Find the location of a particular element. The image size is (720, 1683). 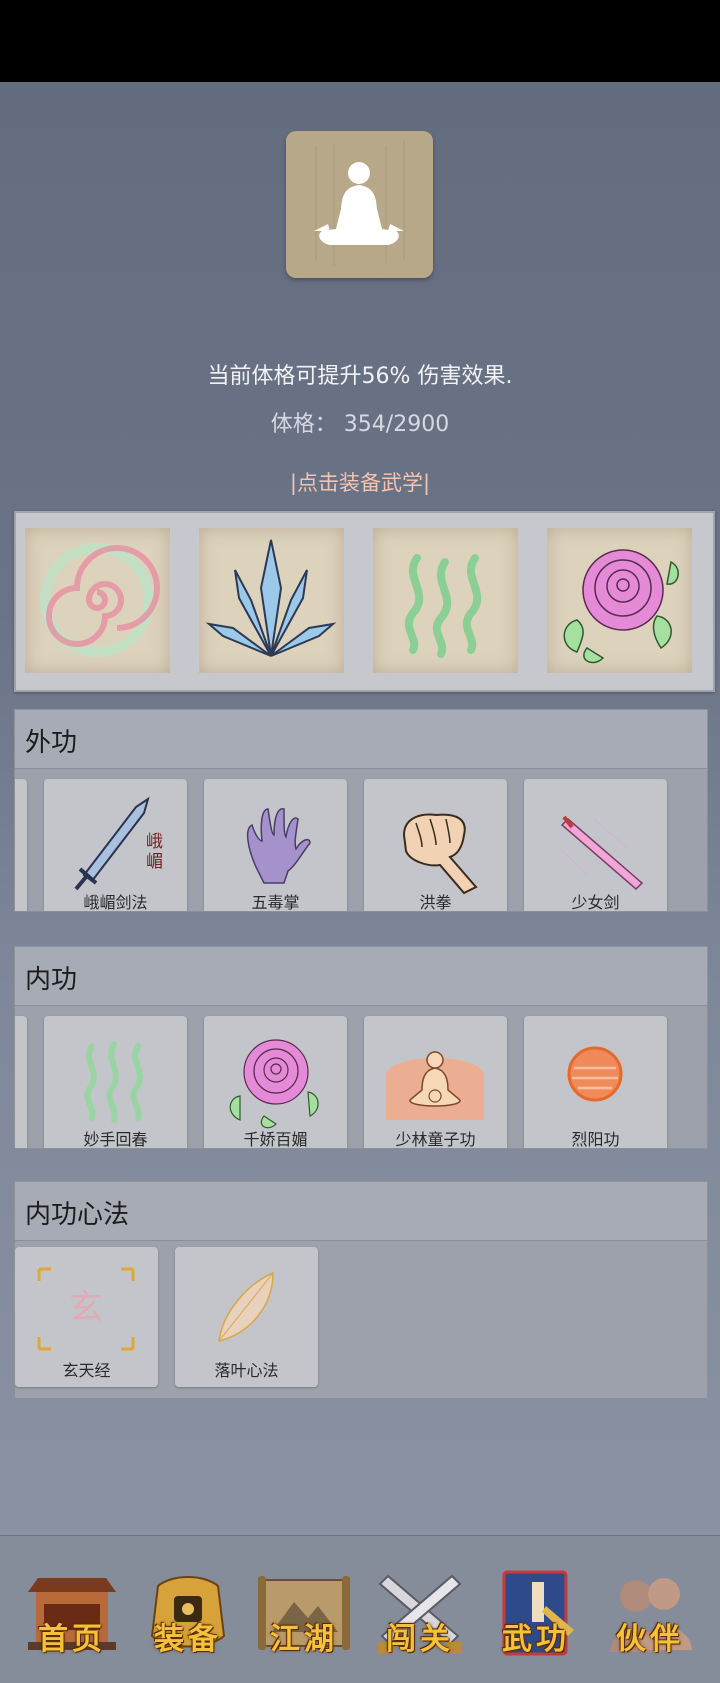

nav-label: 装备 is located at coordinates (188, 1639).